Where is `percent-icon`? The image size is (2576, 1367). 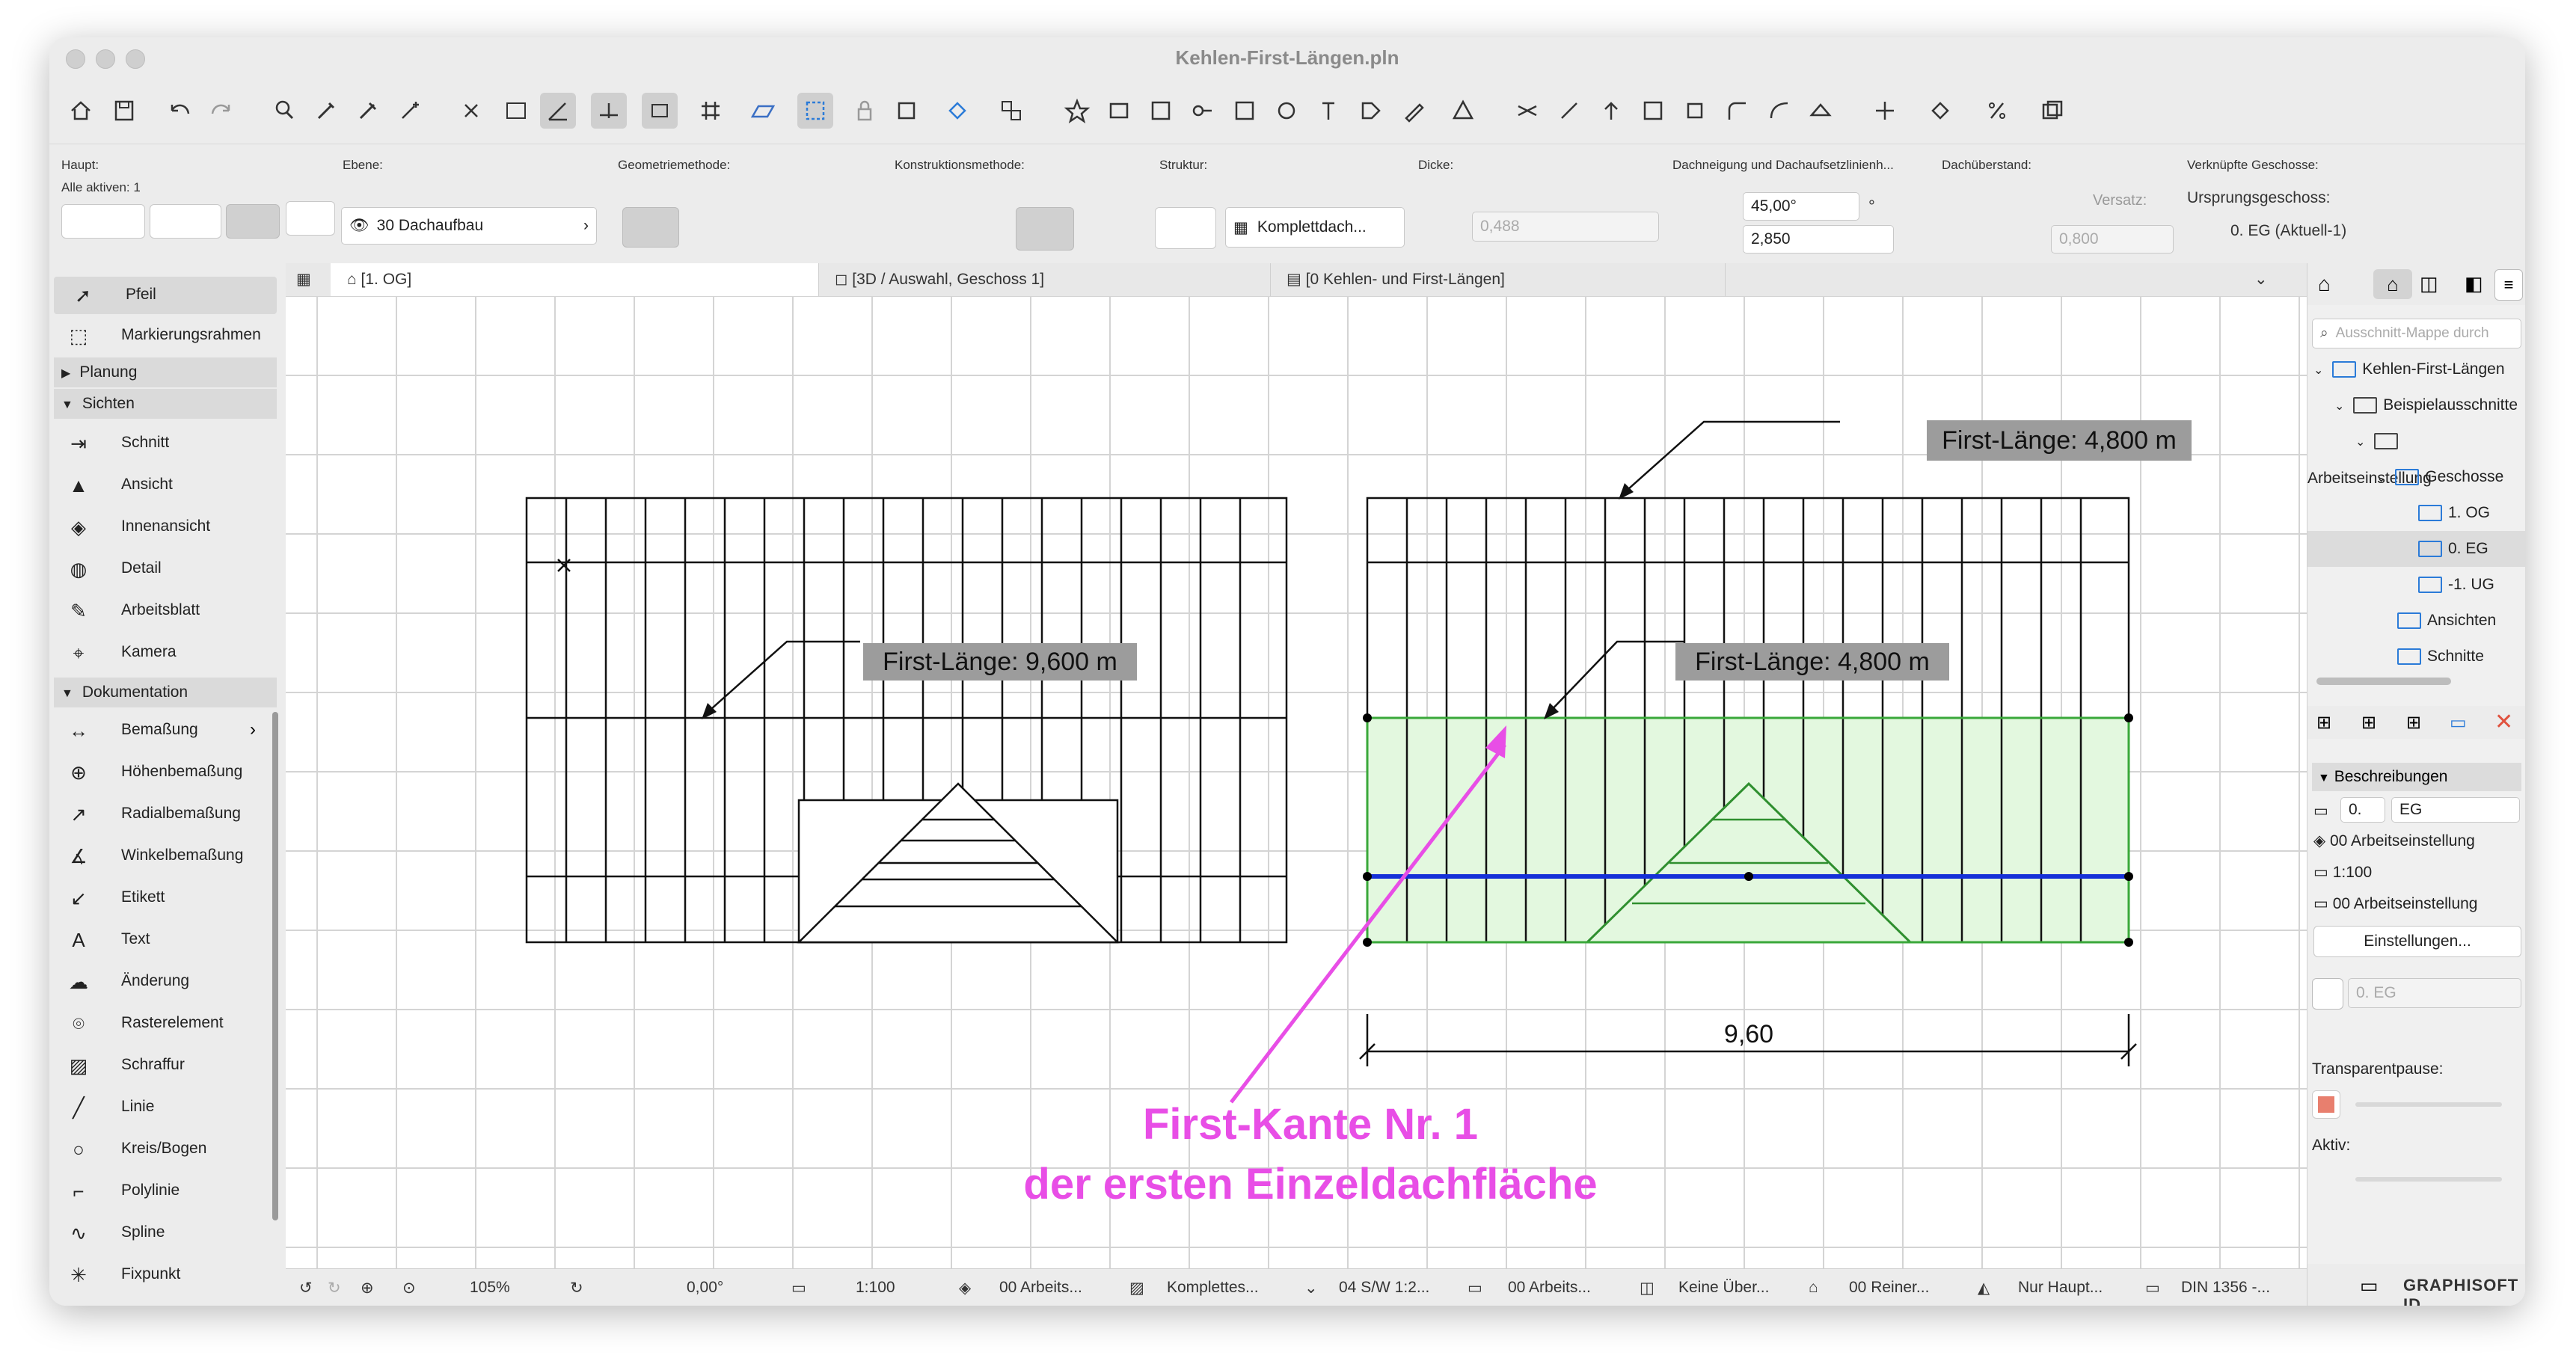
percent-icon is located at coordinates (1997, 111).